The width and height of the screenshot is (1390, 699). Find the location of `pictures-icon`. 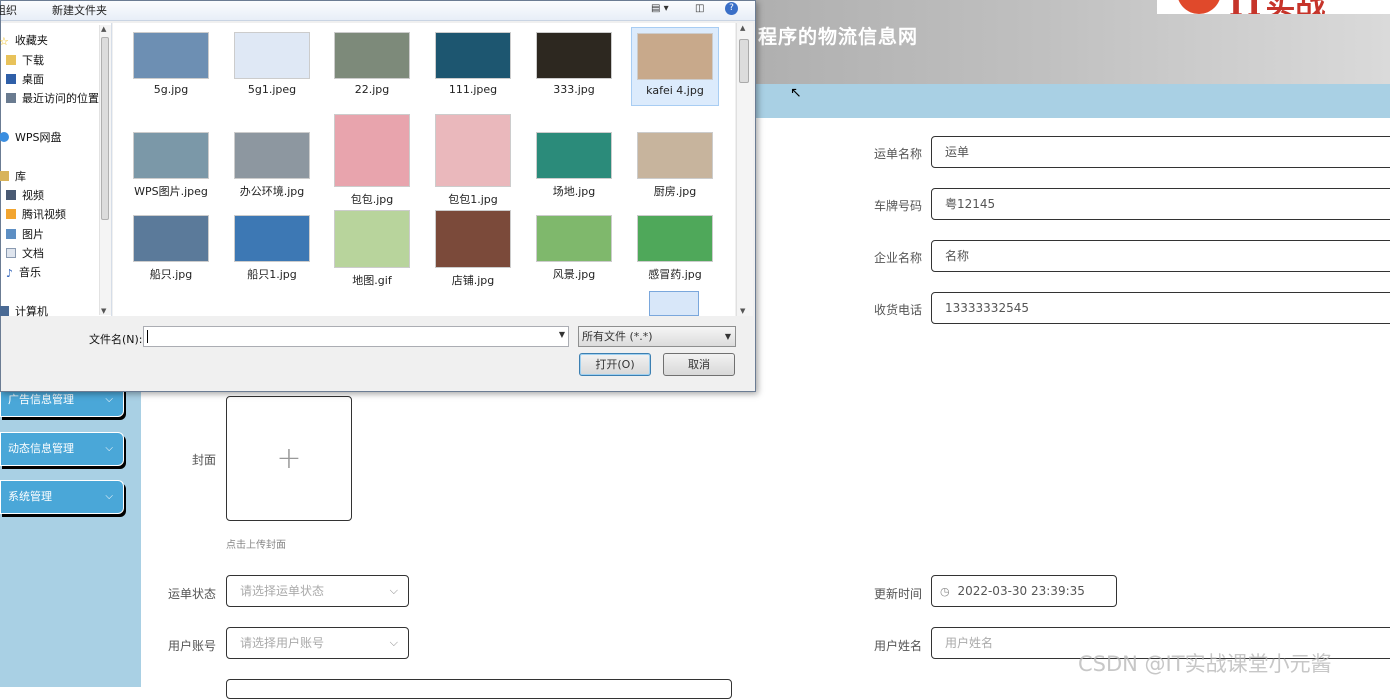

pictures-icon is located at coordinates (11, 234).